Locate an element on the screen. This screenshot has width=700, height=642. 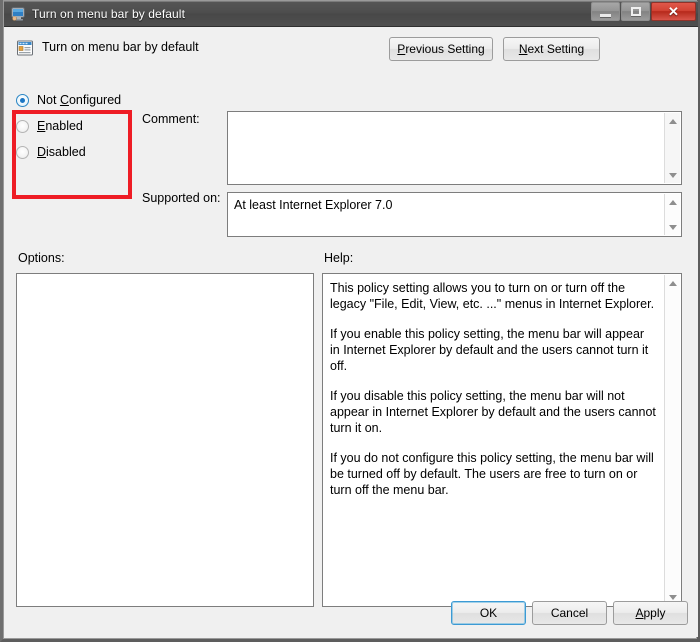
computer-monitor-icon is located at coordinates (18, 14).